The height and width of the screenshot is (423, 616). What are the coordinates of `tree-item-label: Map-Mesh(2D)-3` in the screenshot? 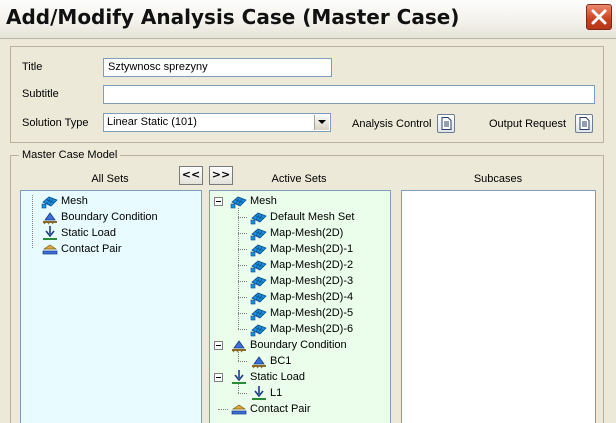 It's located at (312, 281).